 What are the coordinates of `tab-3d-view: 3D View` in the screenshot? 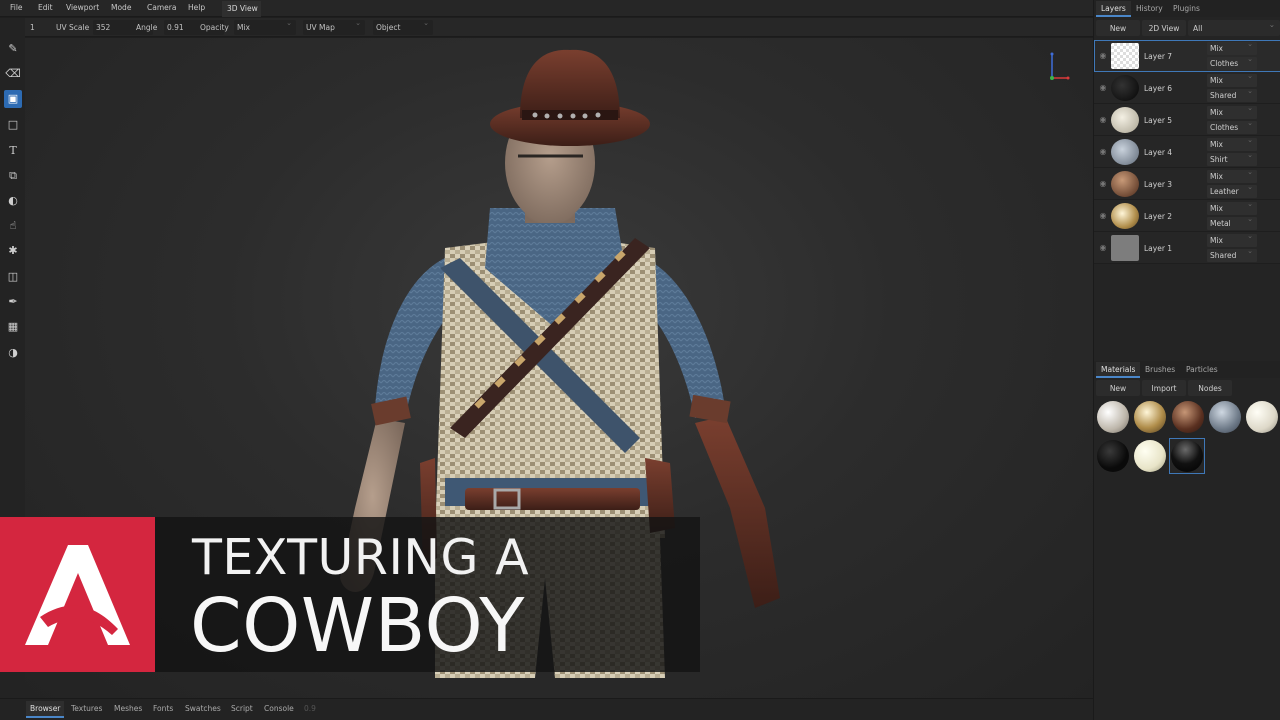 It's located at (241, 9).